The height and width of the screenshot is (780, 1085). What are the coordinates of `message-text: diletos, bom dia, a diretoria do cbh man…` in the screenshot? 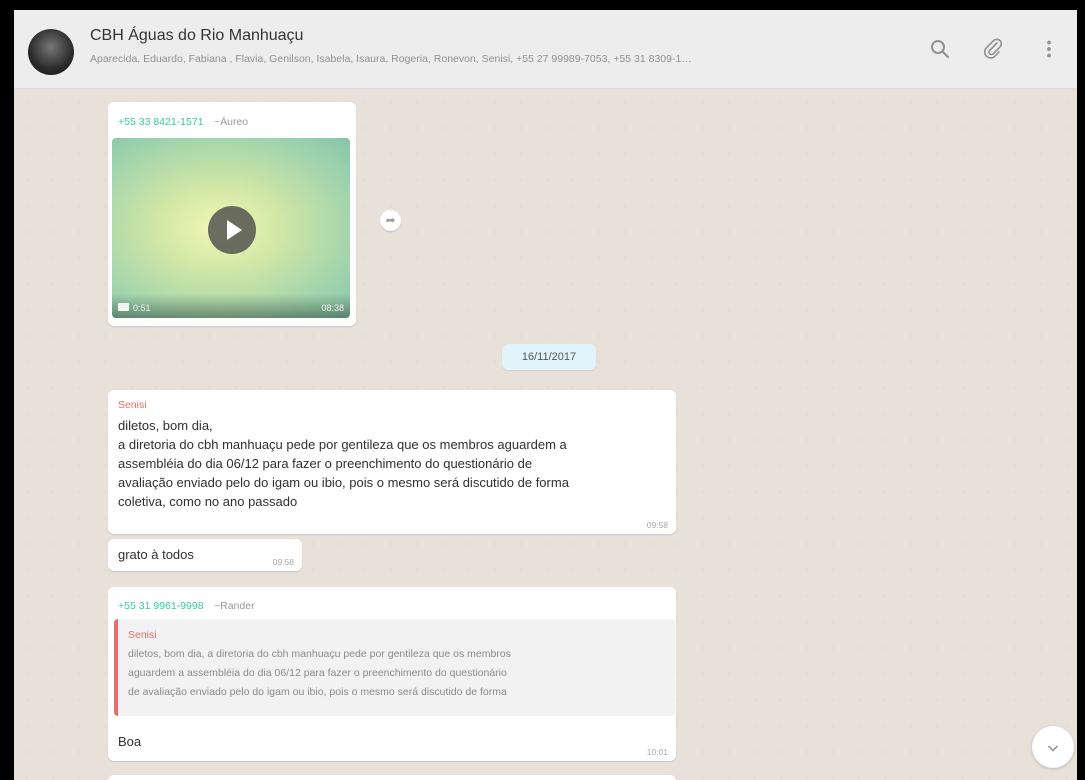 It's located at (395, 463).